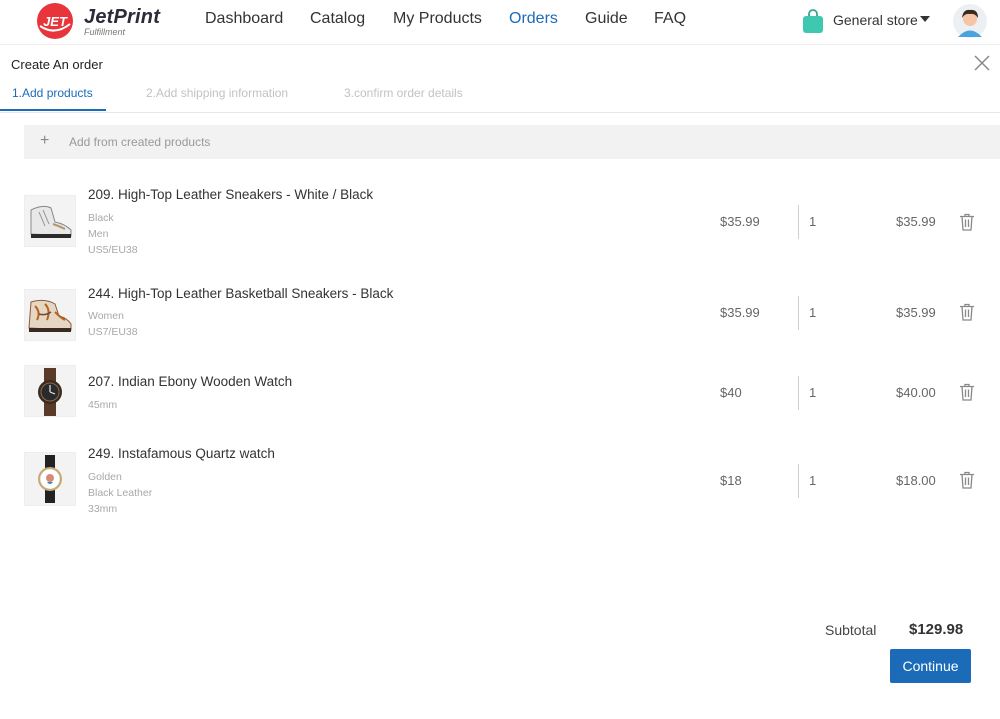 This screenshot has height=719, width=1000. Describe the element at coordinates (970, 21) in the screenshot. I see `user-avatar` at that location.